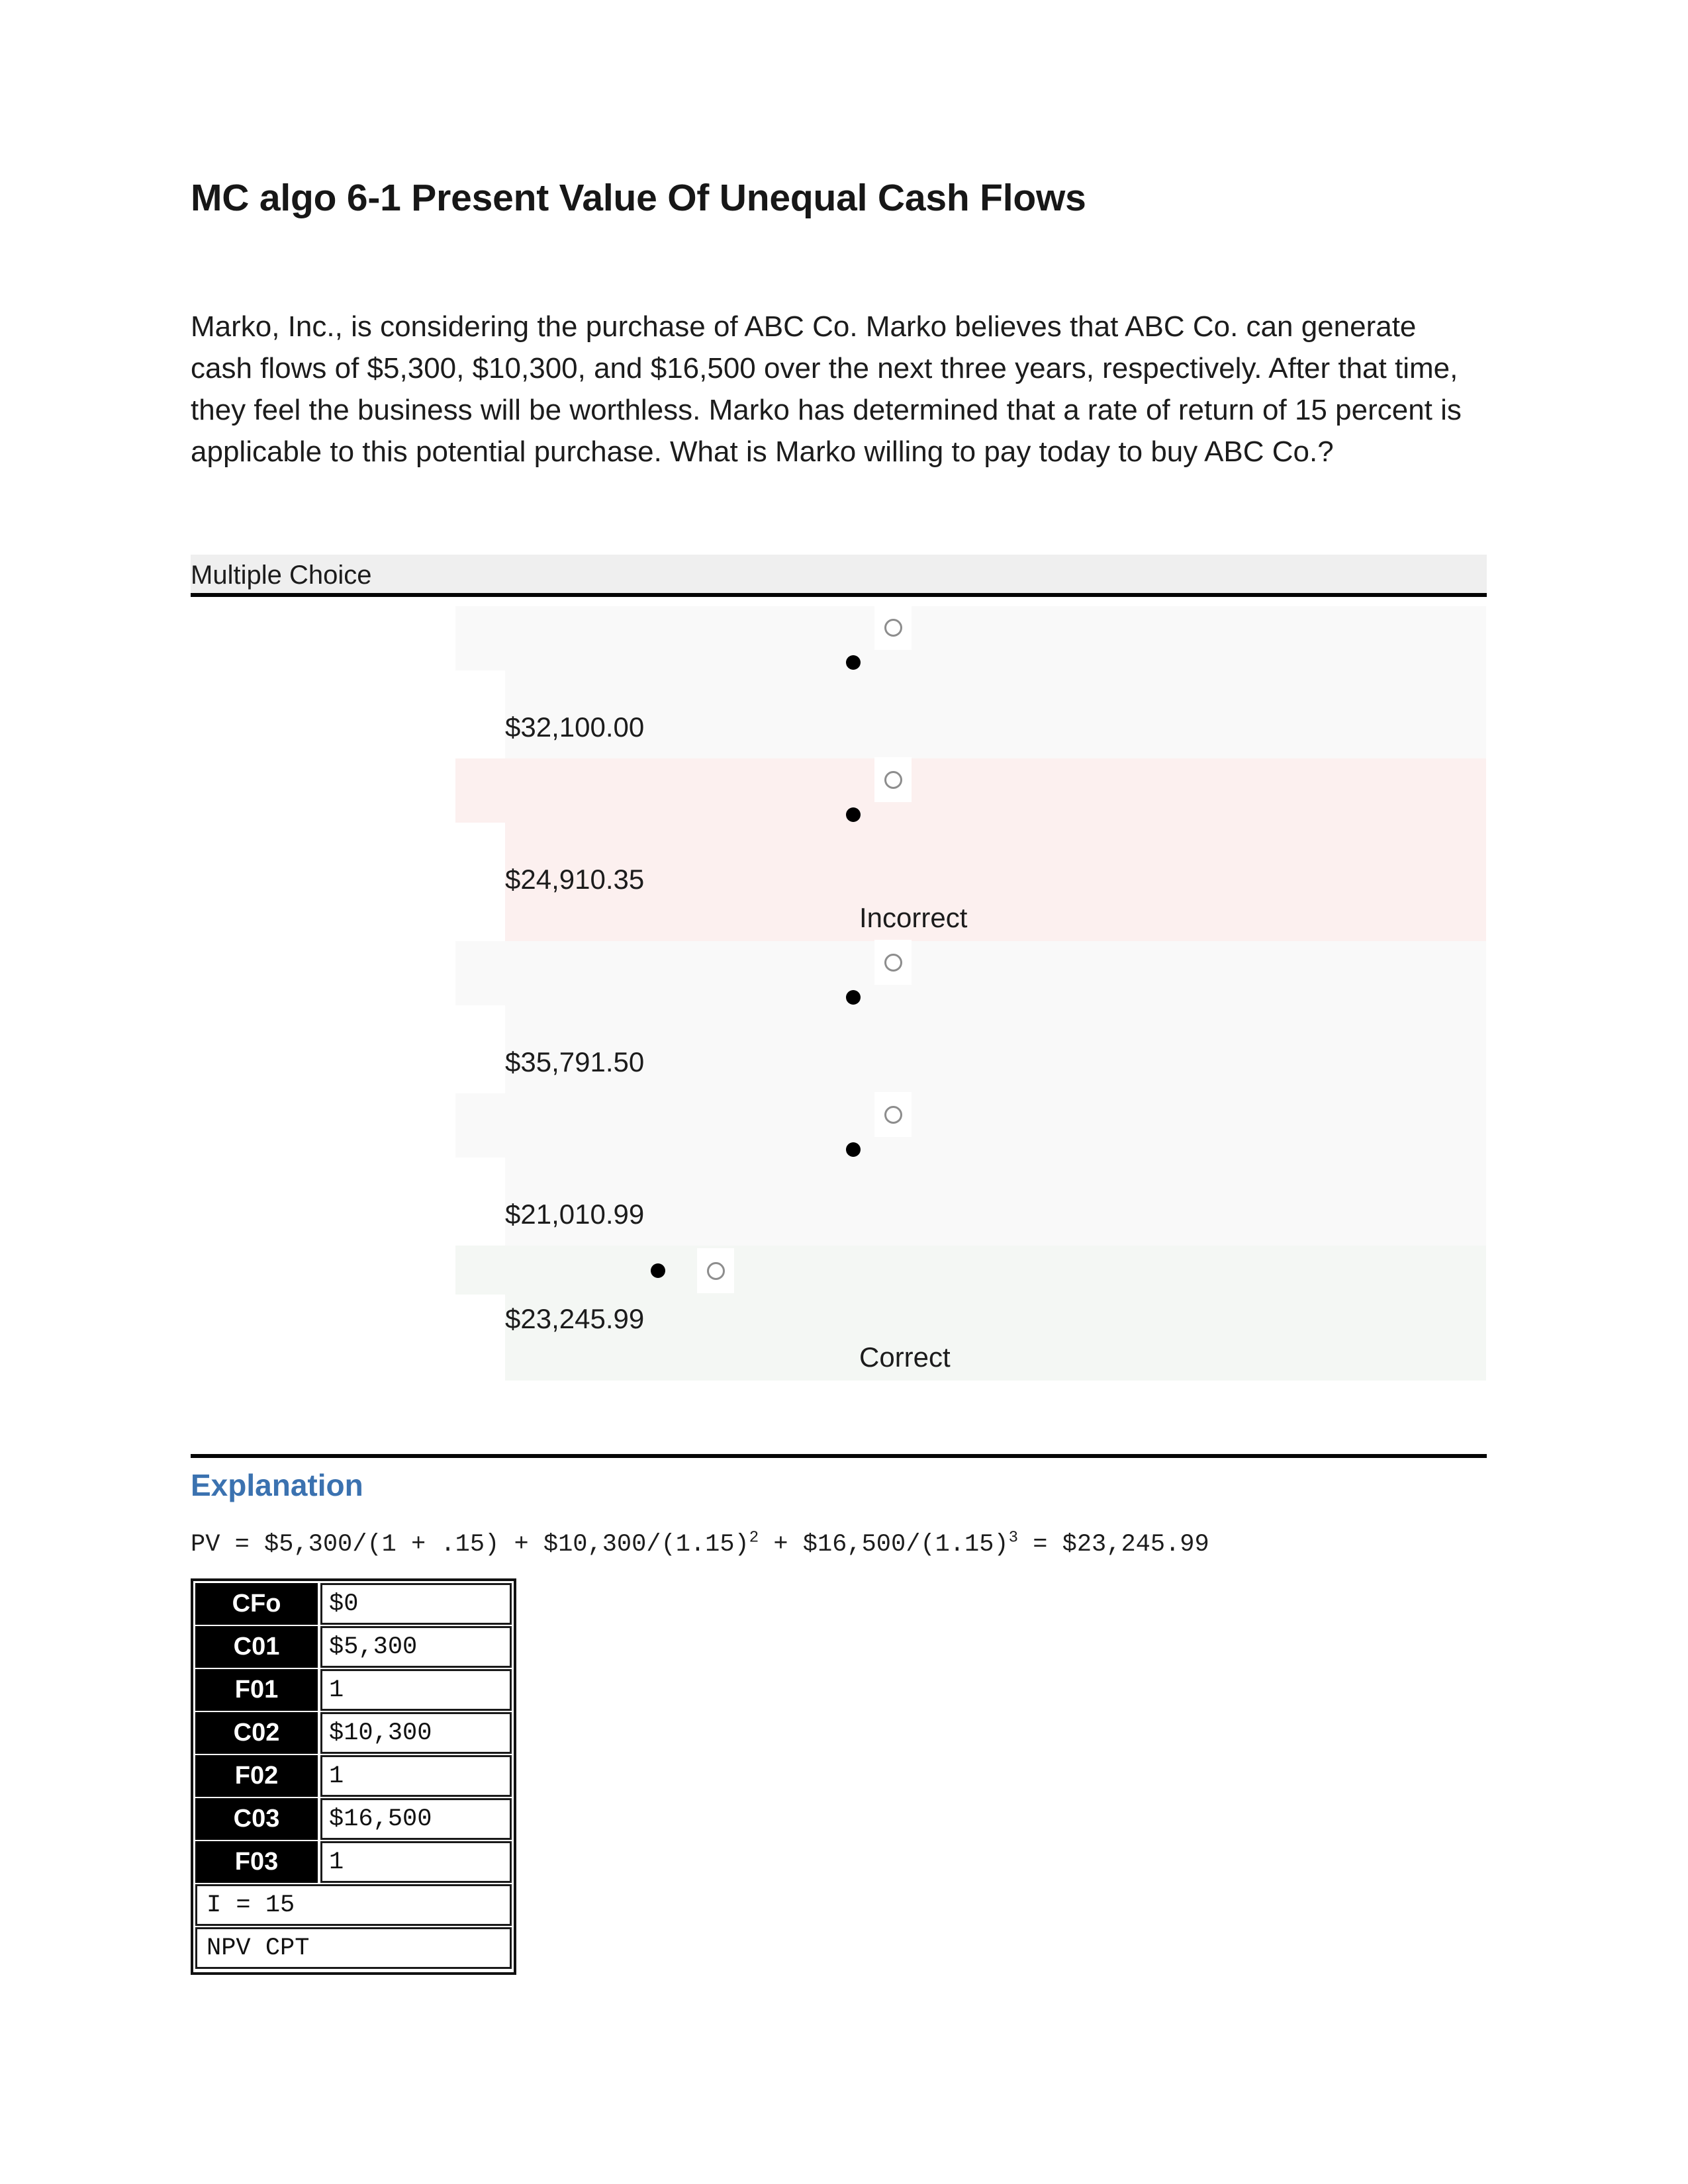 This screenshot has height=2184, width=1688. I want to click on calculator-row-key: C02, so click(256, 1733).